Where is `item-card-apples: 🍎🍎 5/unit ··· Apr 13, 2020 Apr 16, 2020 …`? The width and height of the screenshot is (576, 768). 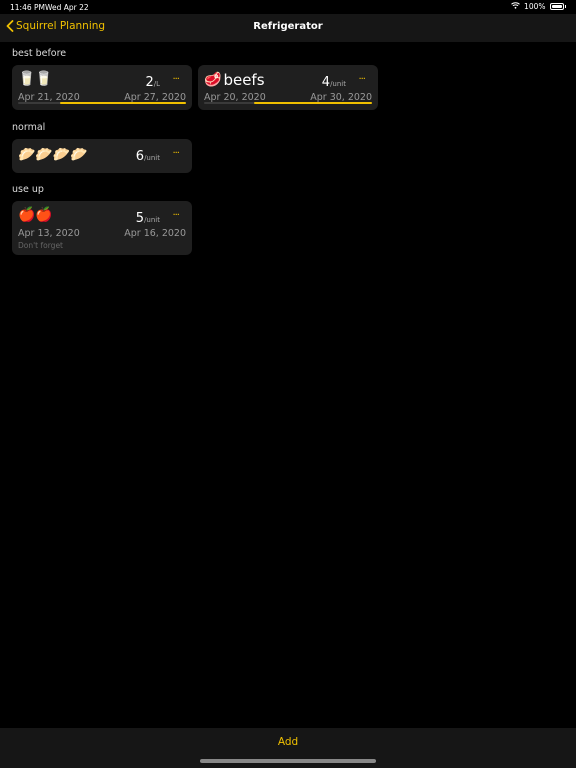
item-card-apples: 🍎🍎 5/unit ··· Apr 13, 2020 Apr 16, 2020 … is located at coordinates (102, 228).